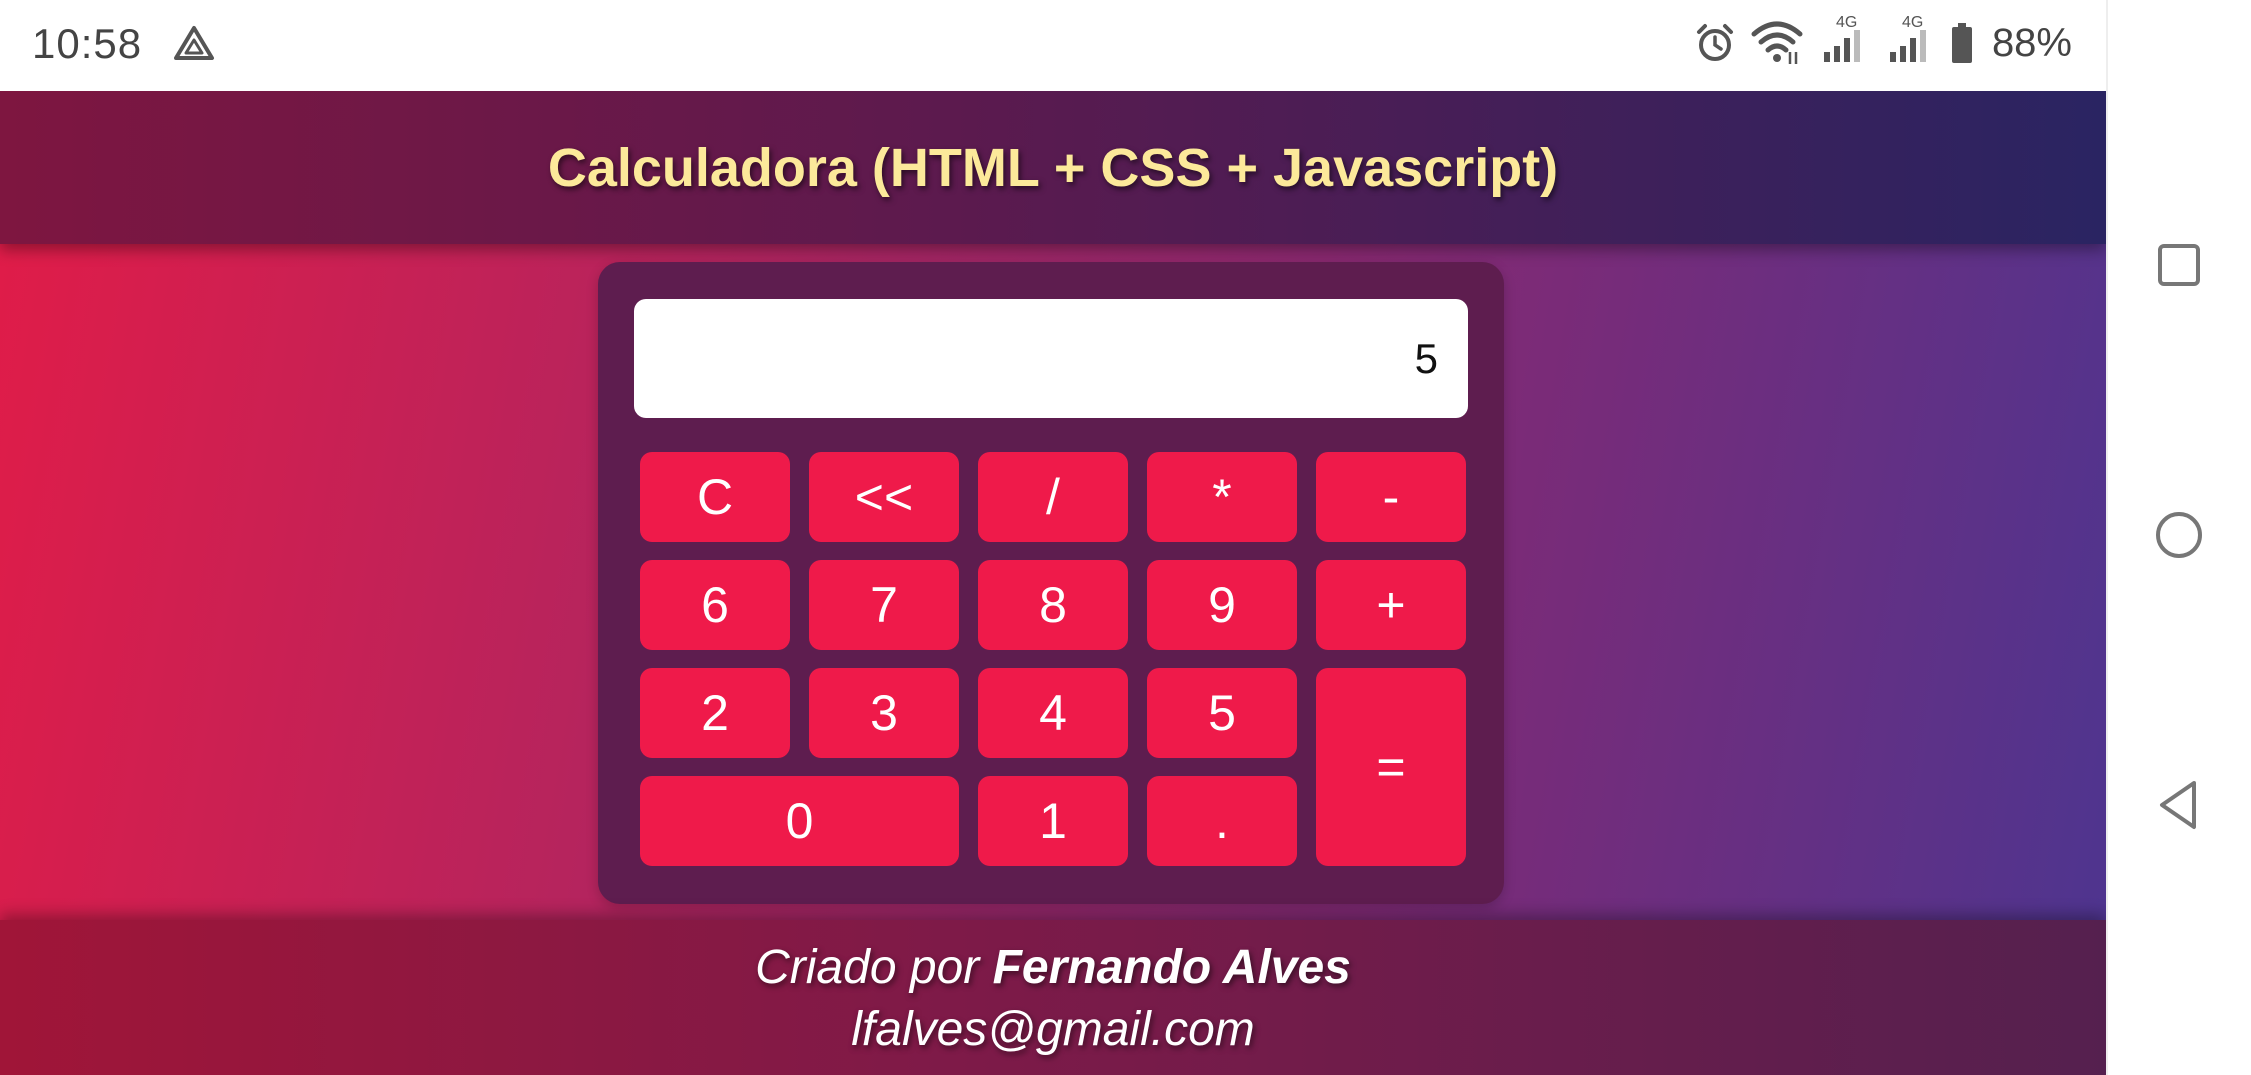  What do you see at coordinates (1222, 497) in the screenshot?
I see `multiply-button: *` at bounding box center [1222, 497].